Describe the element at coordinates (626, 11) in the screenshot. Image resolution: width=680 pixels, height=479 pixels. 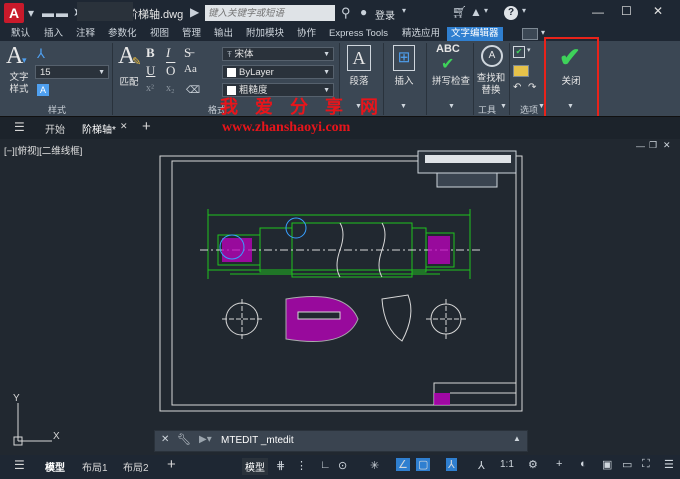
I see `maximize-icon: ☐` at that location.